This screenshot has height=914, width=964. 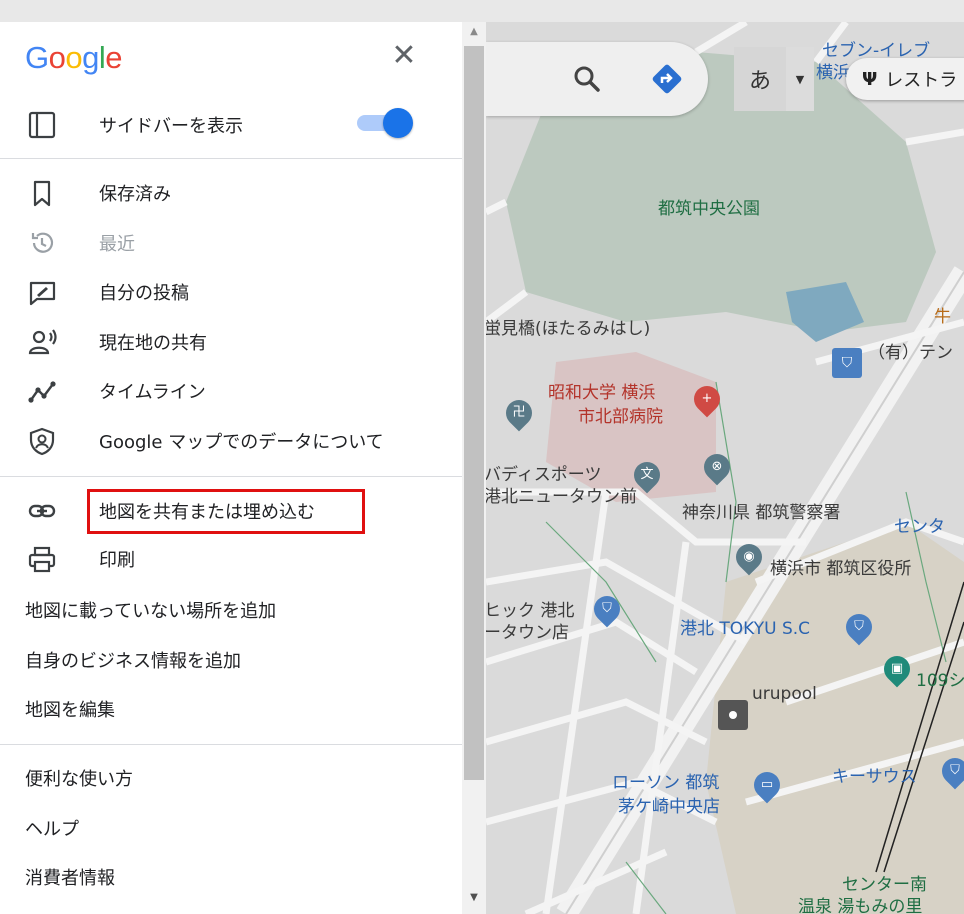 What do you see at coordinates (587, 79) in the screenshot?
I see `search-icon` at bounding box center [587, 79].